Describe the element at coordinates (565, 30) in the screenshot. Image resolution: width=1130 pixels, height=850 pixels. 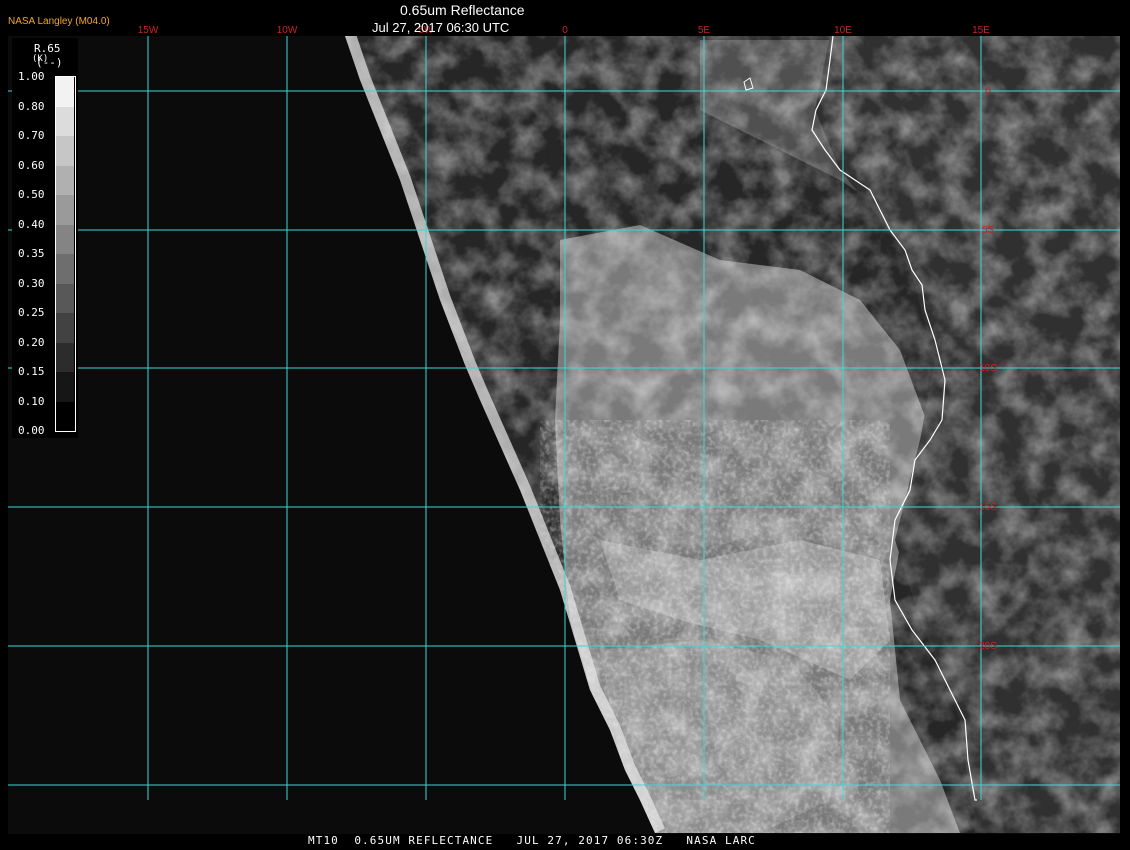
I see `longitude-label: 0` at that location.